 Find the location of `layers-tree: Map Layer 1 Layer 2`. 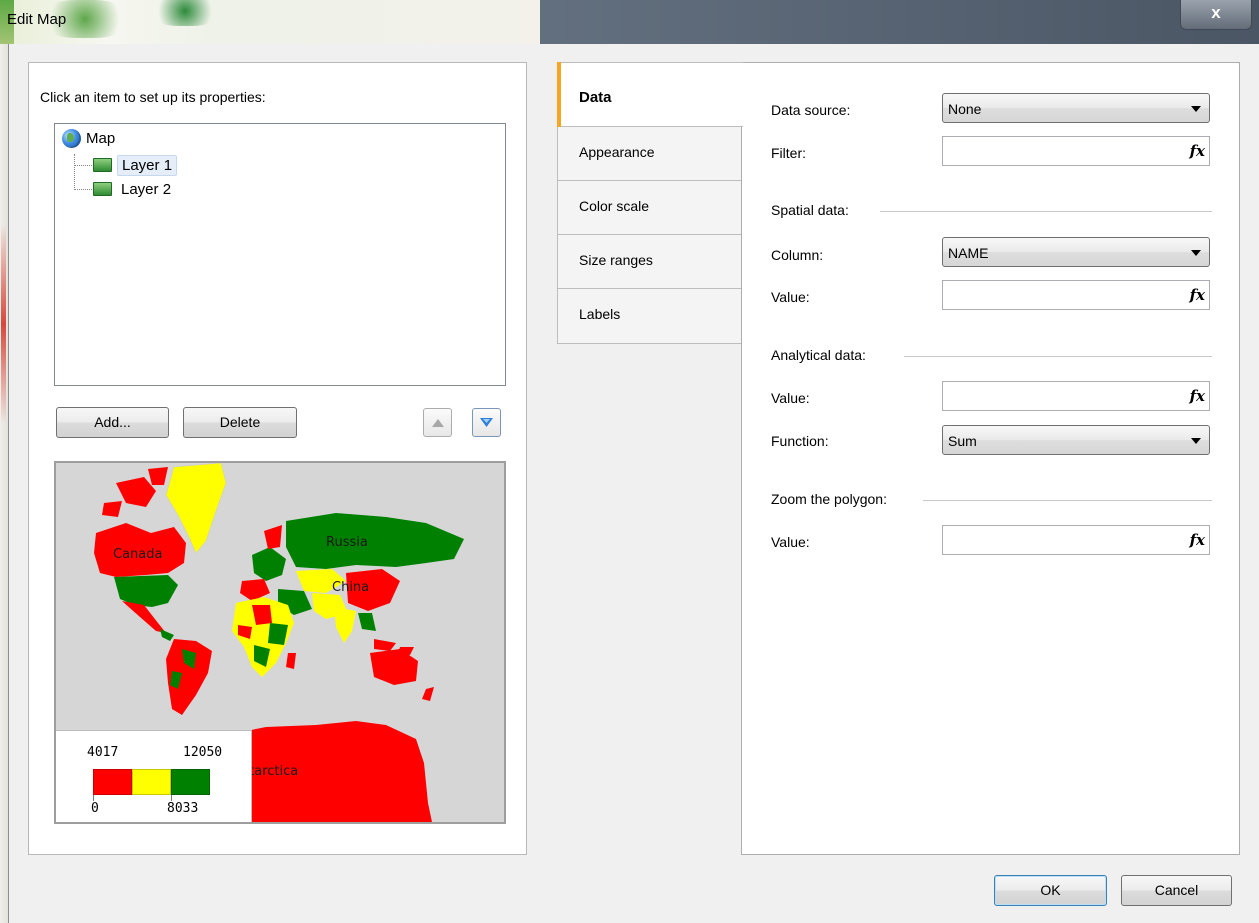

layers-tree: Map Layer 1 Layer 2 is located at coordinates (280, 254).